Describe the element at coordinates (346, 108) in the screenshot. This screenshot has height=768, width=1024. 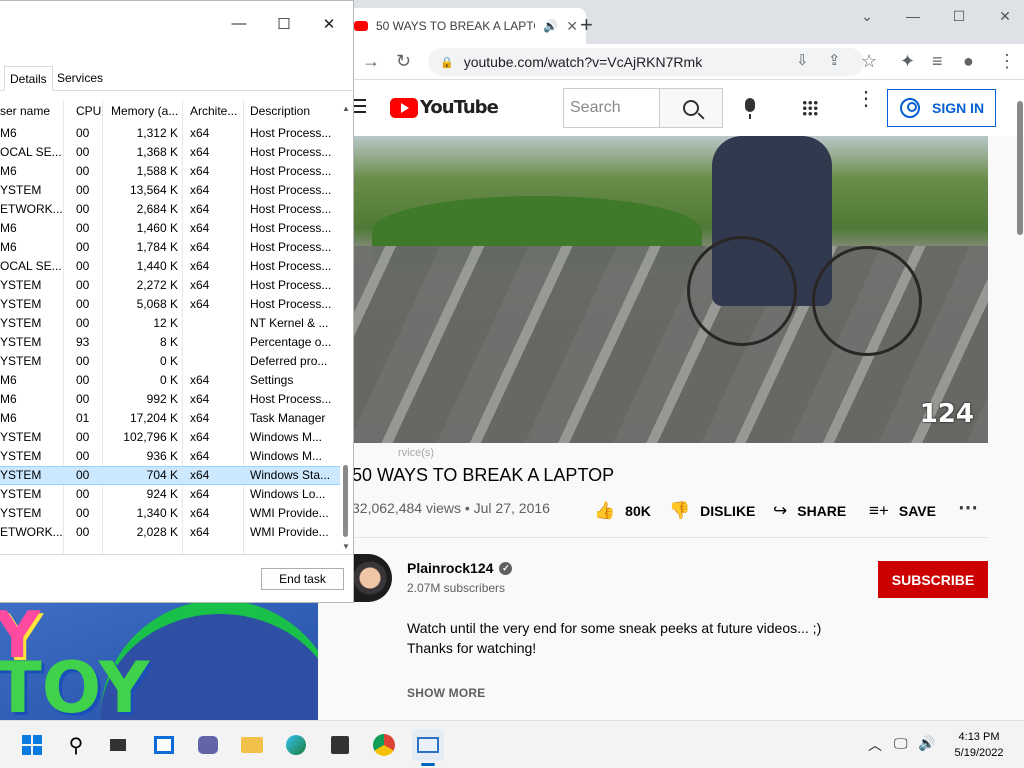
I see `scroll-up-icon: ▲` at that location.